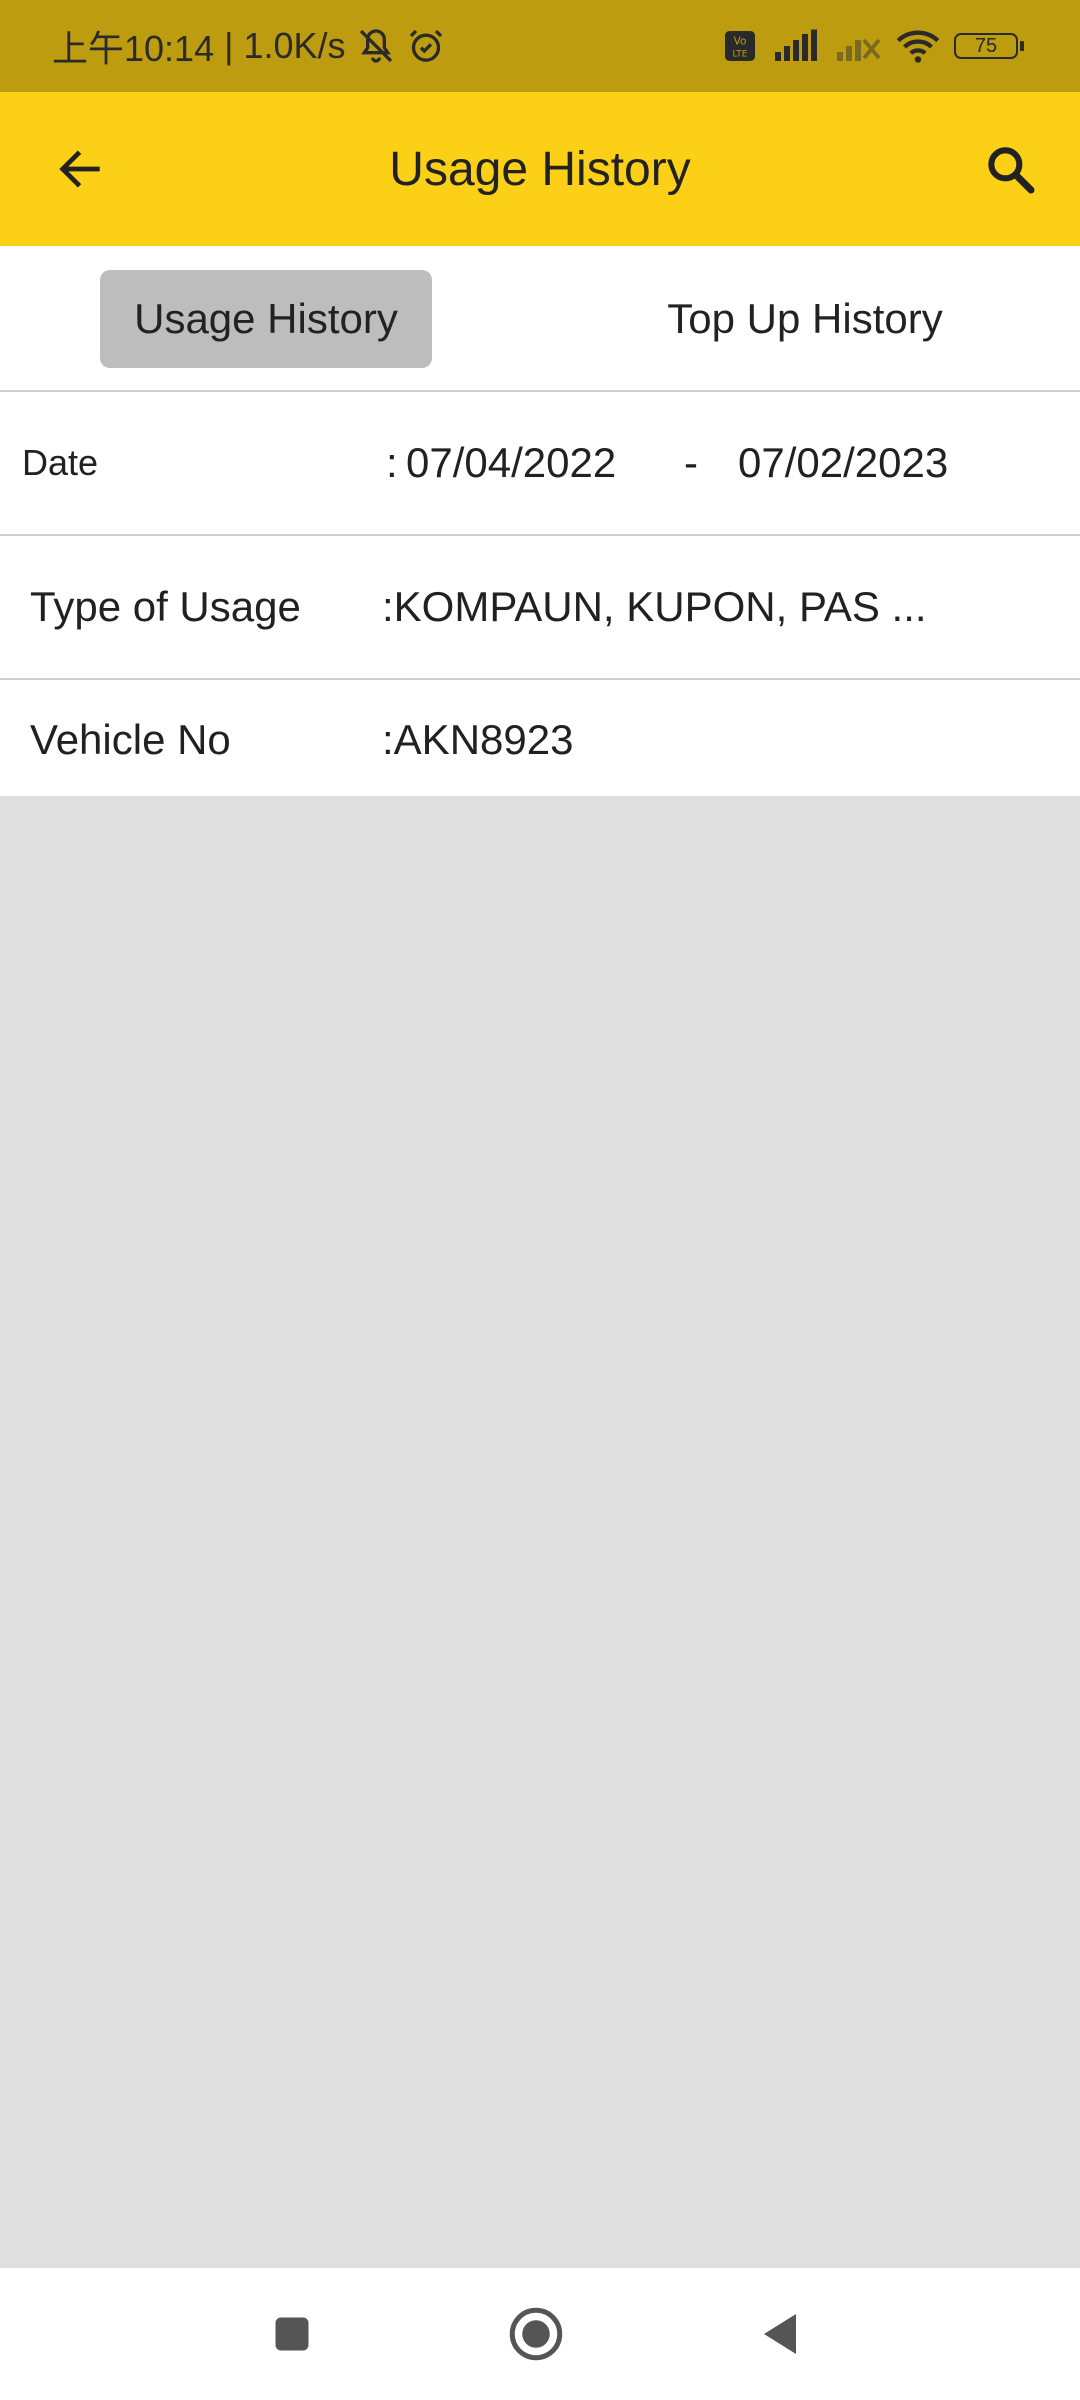  I want to click on back-nav-button, so click(780, 2334).